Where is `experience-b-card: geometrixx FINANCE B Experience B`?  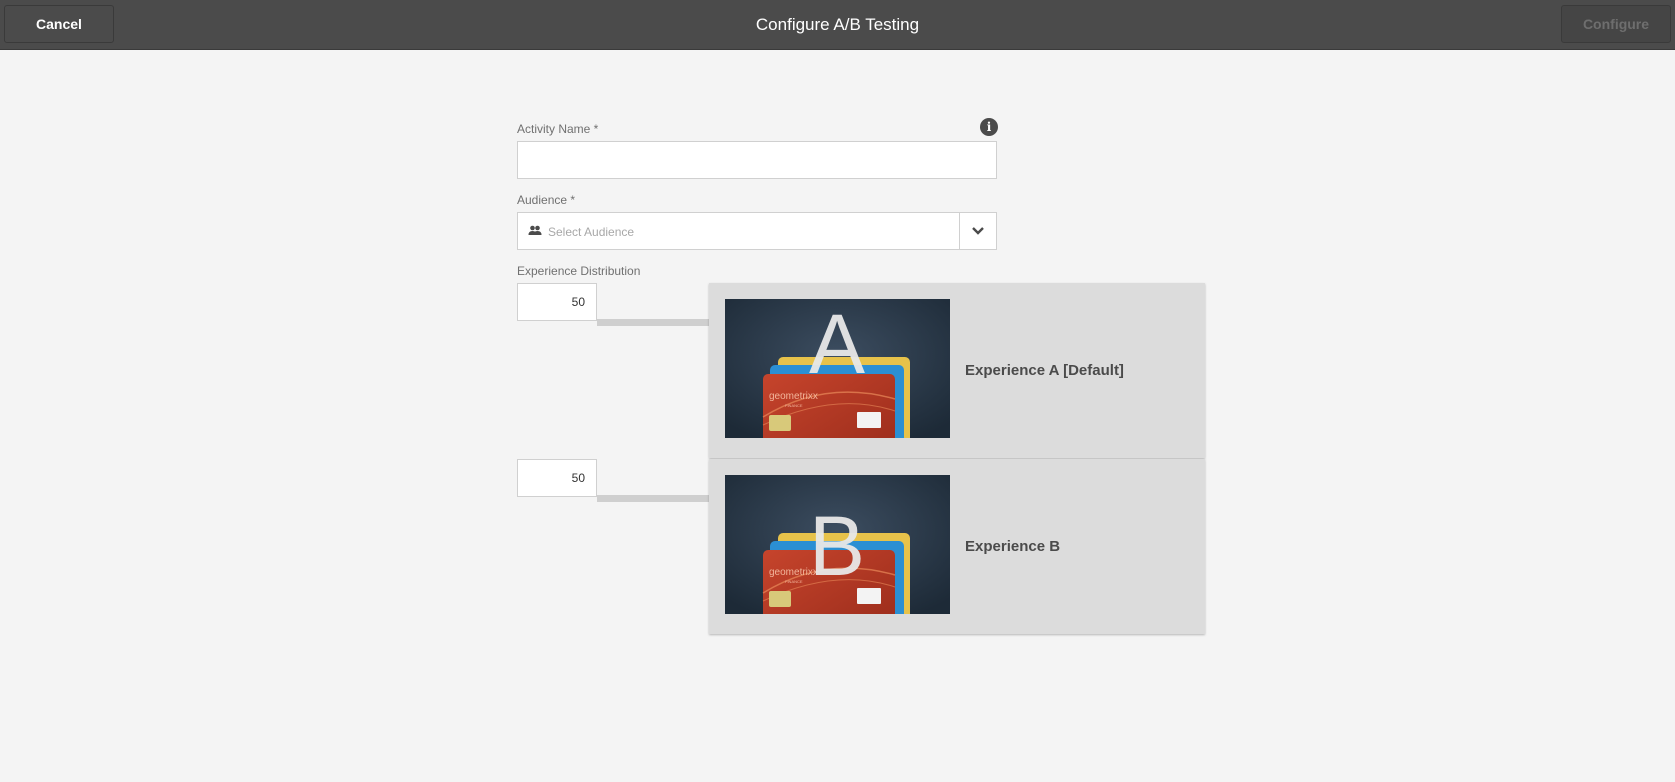 experience-b-card: geometrixx FINANCE B Experience B is located at coordinates (957, 546).